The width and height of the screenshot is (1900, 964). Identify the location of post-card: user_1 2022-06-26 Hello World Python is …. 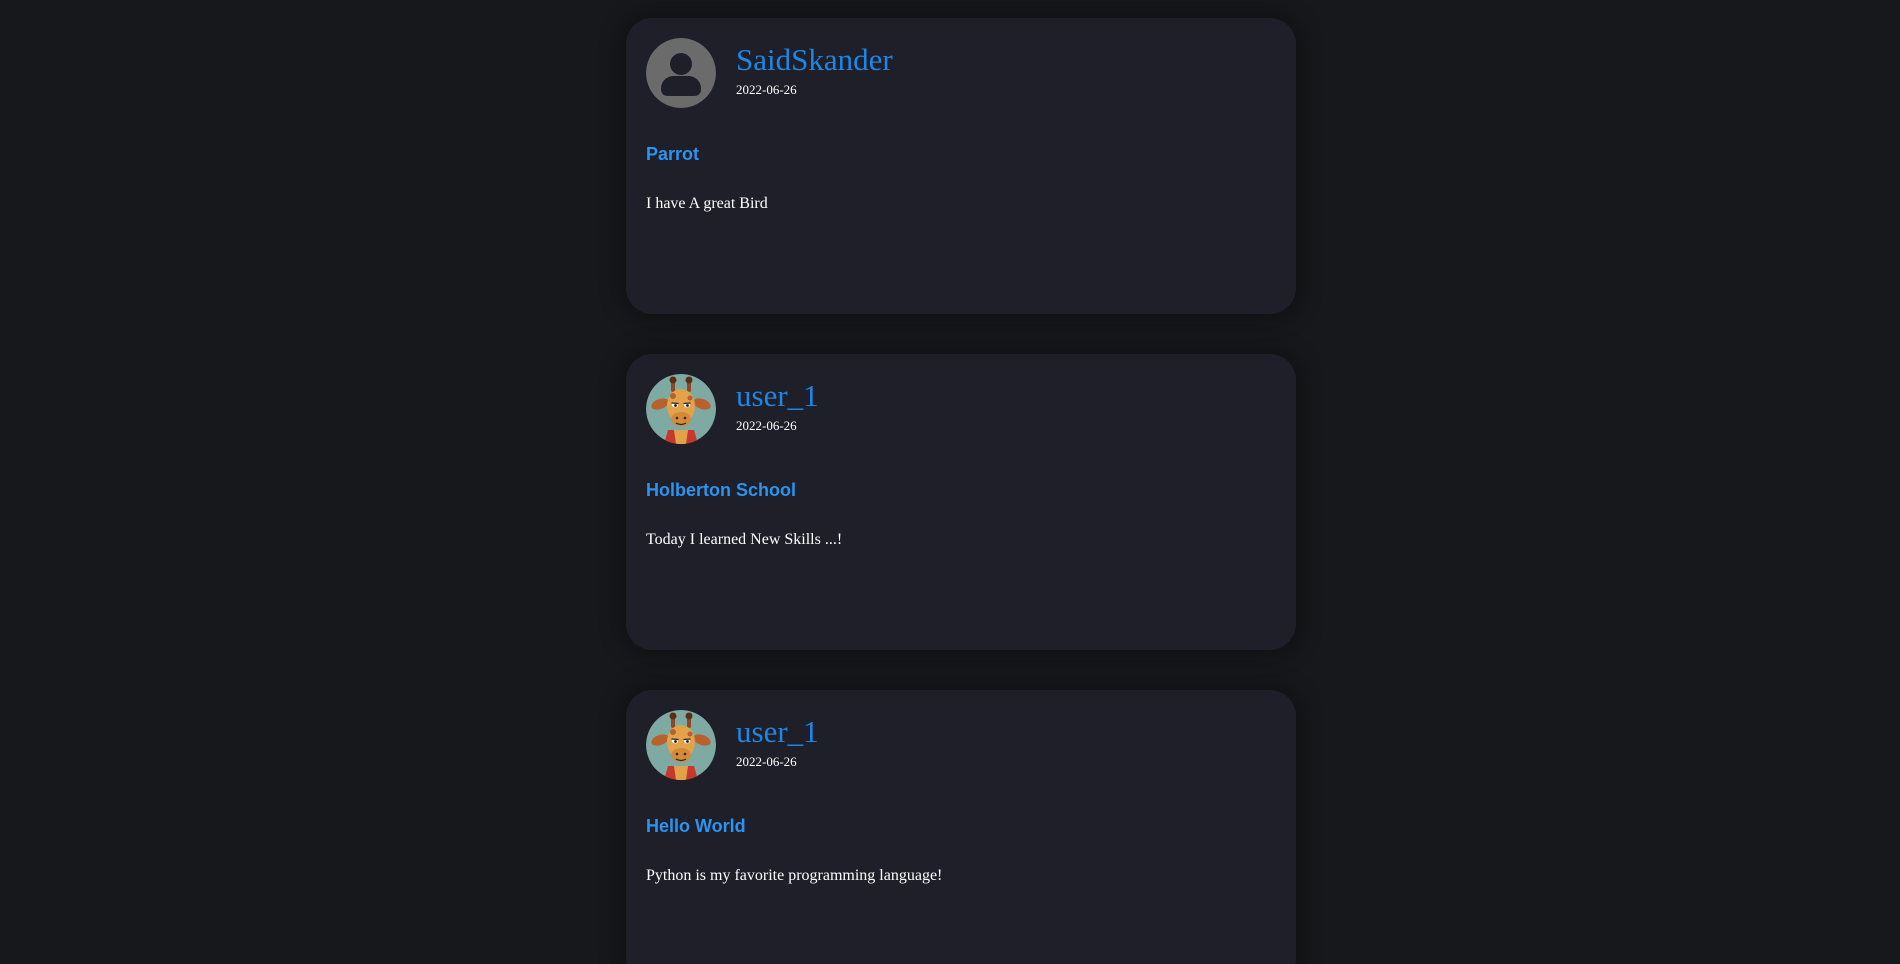
(961, 827).